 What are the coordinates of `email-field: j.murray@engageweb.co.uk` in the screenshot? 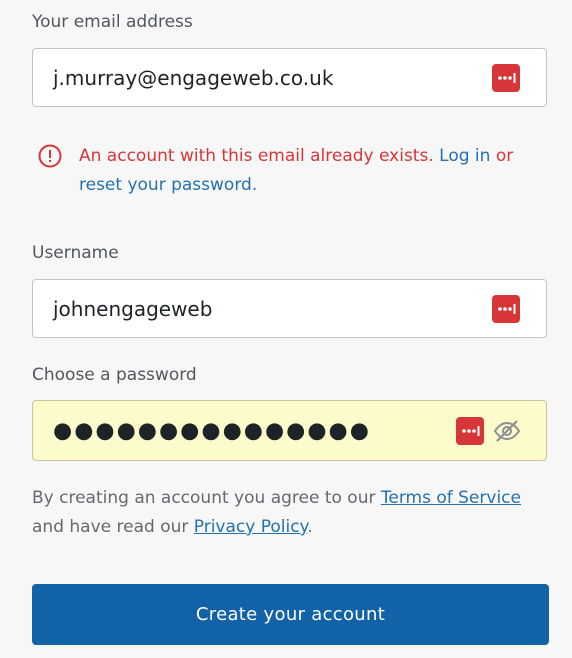 It's located at (289, 77).